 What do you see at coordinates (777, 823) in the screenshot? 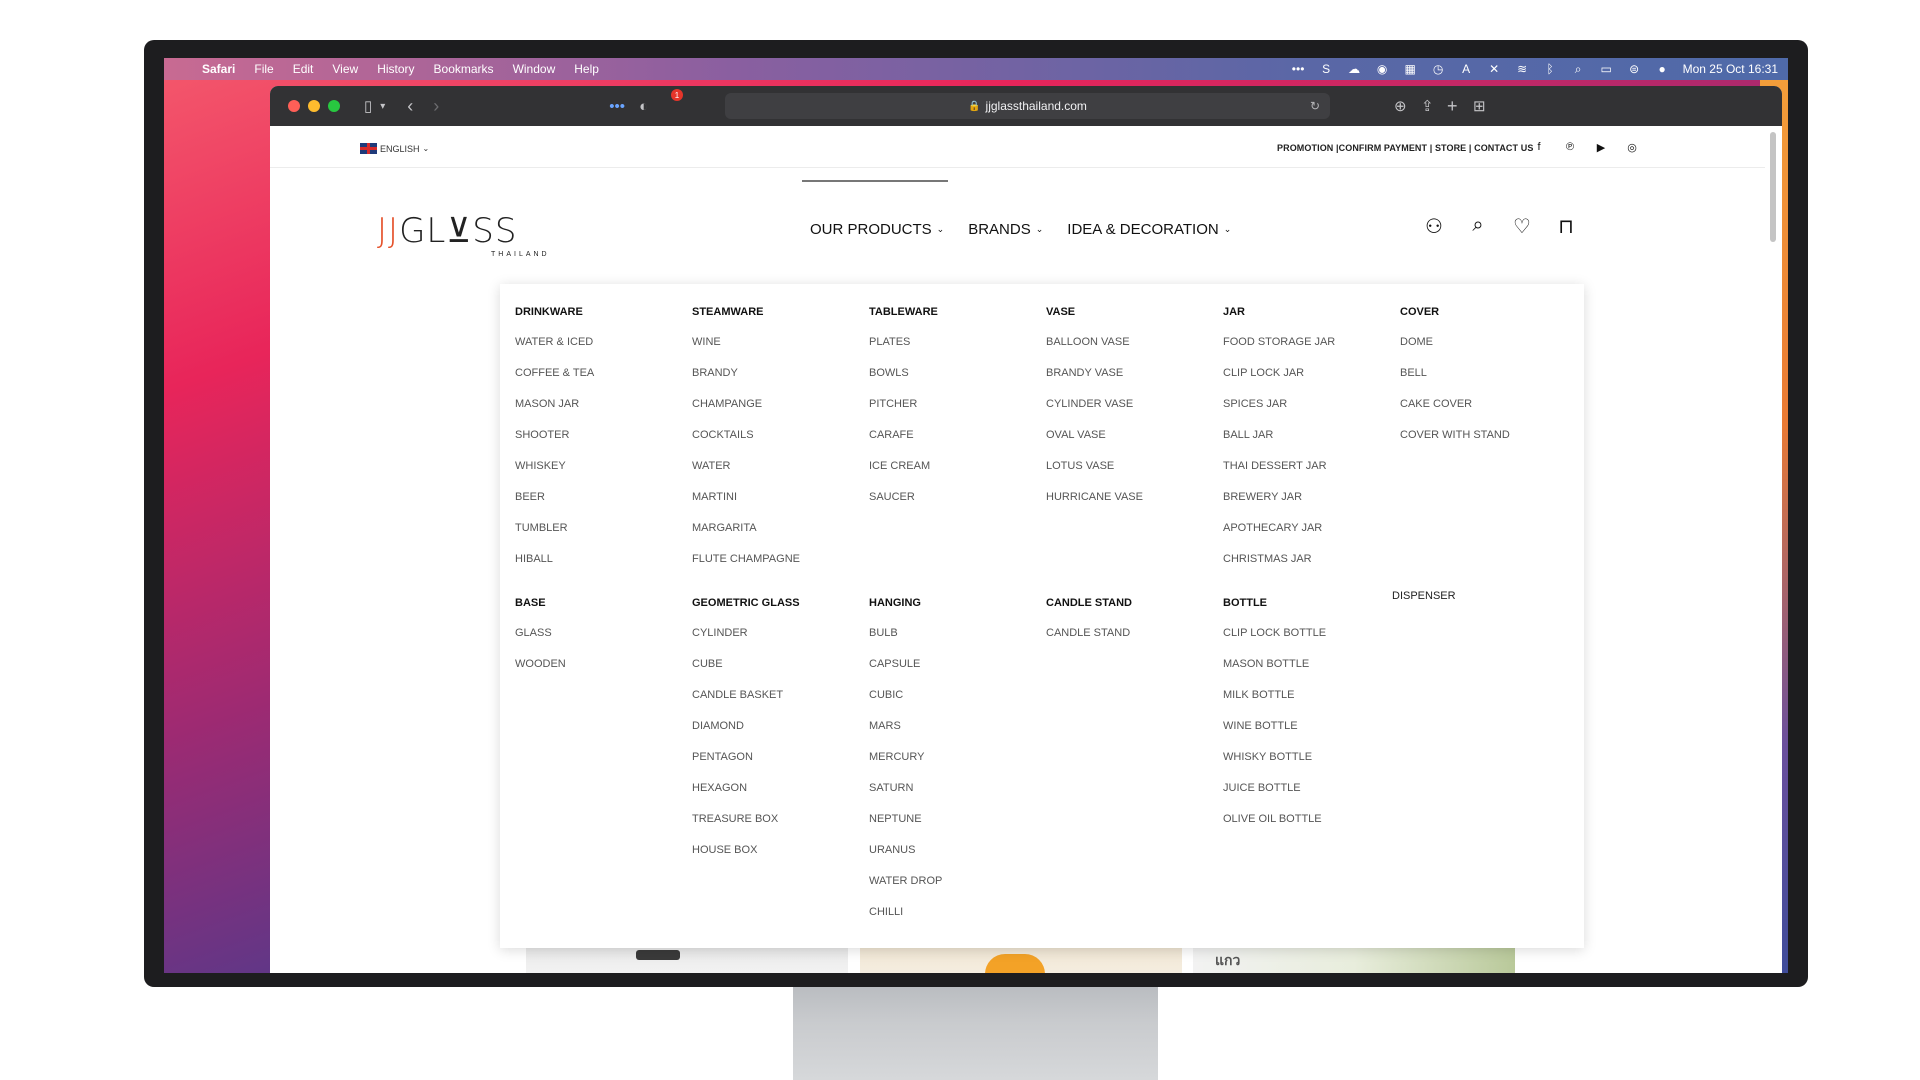
I see `menu-item: TREASURE BOX` at bounding box center [777, 823].